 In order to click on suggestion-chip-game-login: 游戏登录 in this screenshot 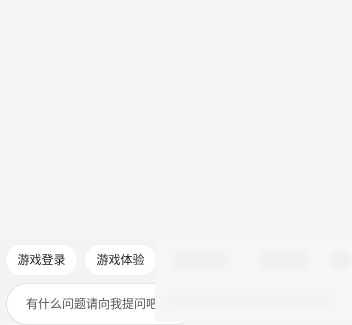, I will do `click(41, 260)`.